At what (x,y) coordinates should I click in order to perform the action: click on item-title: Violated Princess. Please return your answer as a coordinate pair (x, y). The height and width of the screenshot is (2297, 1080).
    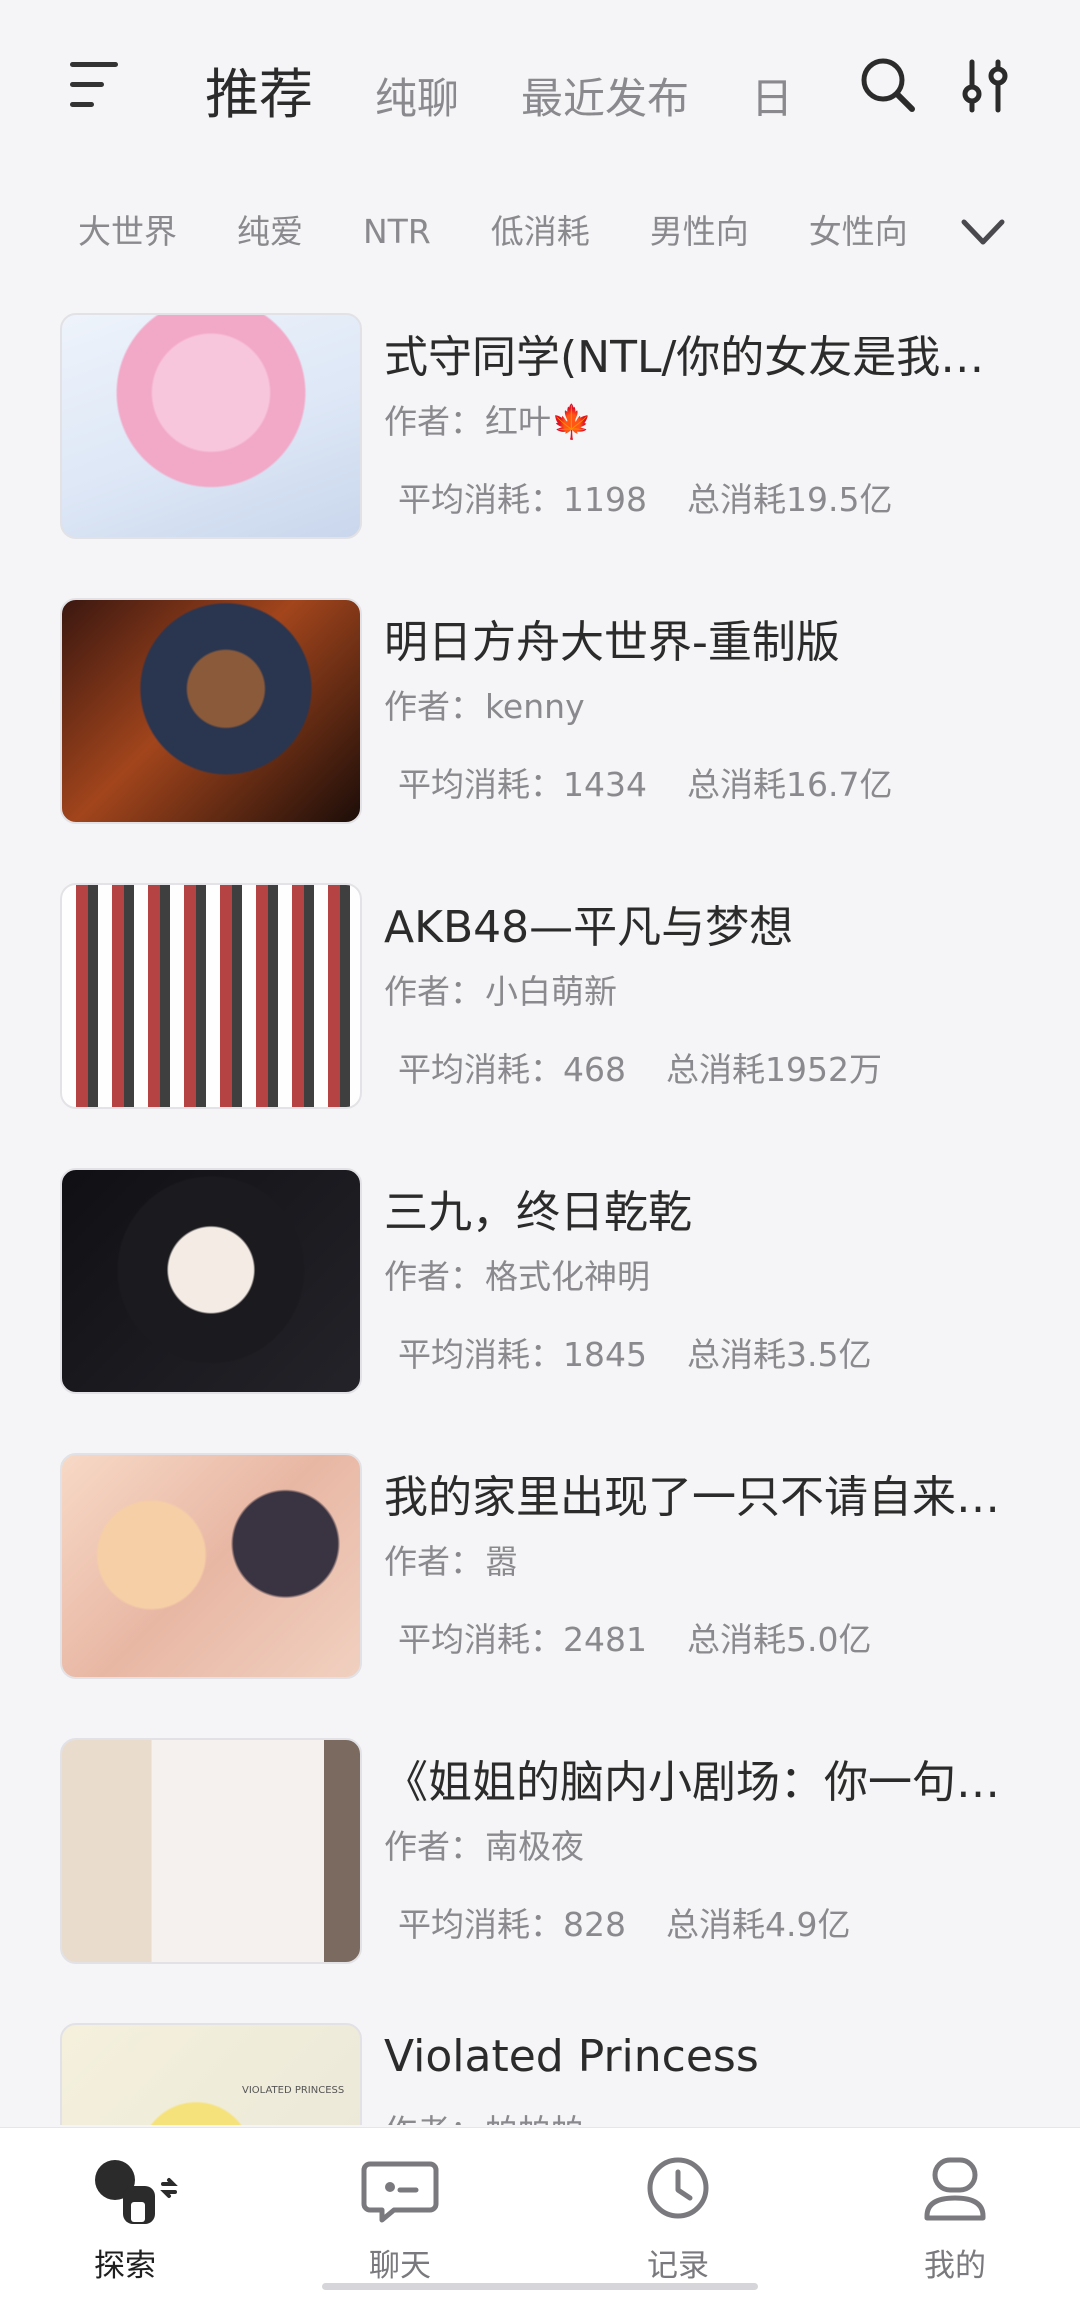
    Looking at the image, I should click on (571, 2056).